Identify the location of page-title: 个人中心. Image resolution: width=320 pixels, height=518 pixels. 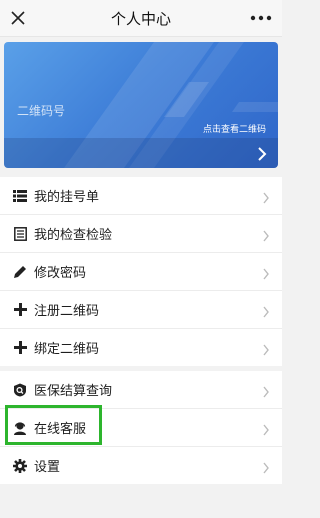
(140, 18).